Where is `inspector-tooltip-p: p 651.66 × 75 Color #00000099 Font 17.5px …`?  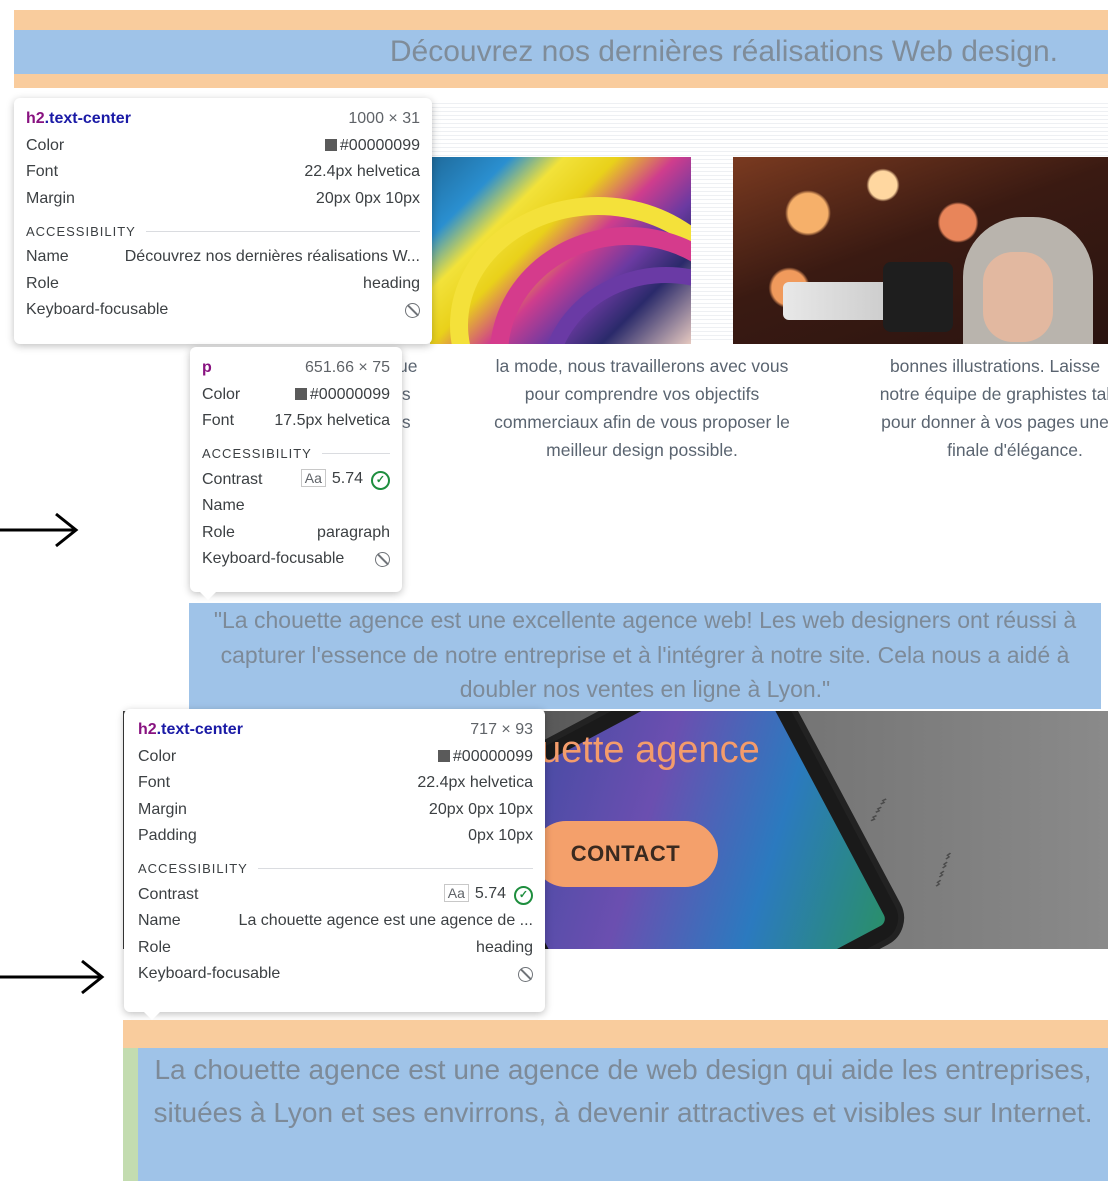 inspector-tooltip-p: p 651.66 × 75 Color #00000099 Font 17.5px … is located at coordinates (296, 473).